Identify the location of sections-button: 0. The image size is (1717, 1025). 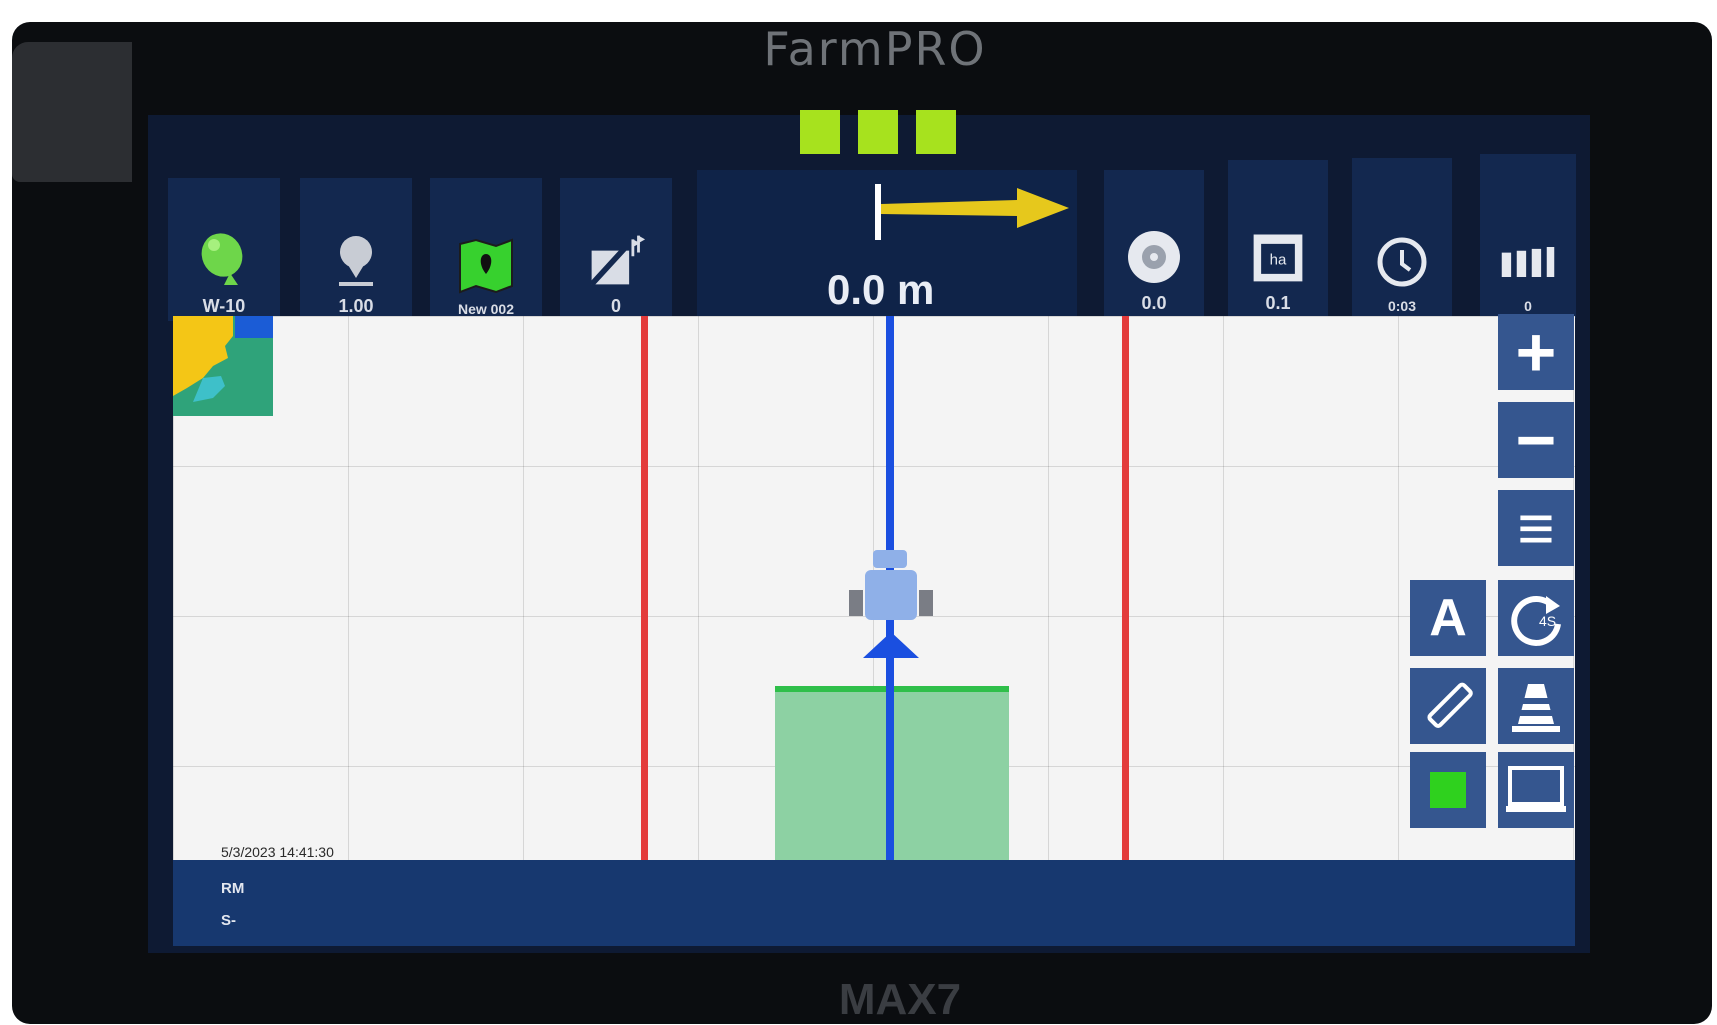
(1528, 236).